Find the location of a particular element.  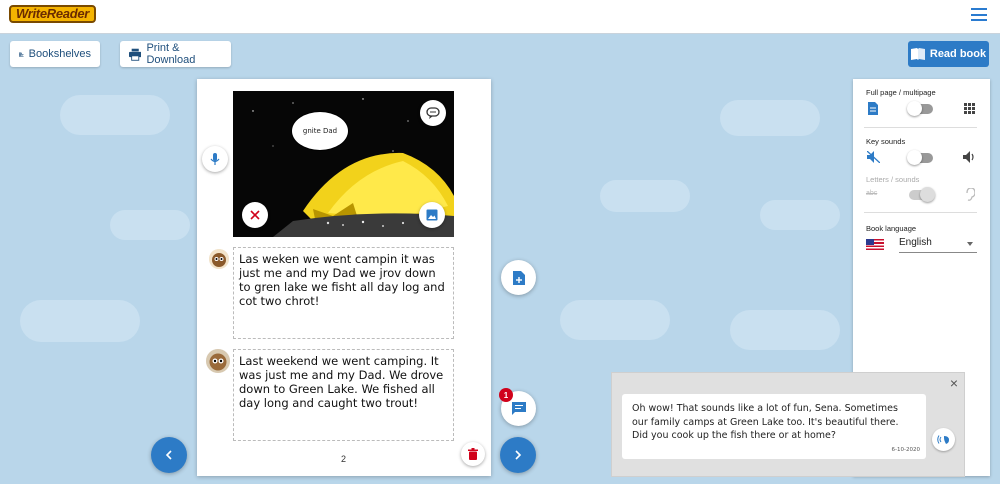

speech-bubble: gnite Dad is located at coordinates (320, 131).